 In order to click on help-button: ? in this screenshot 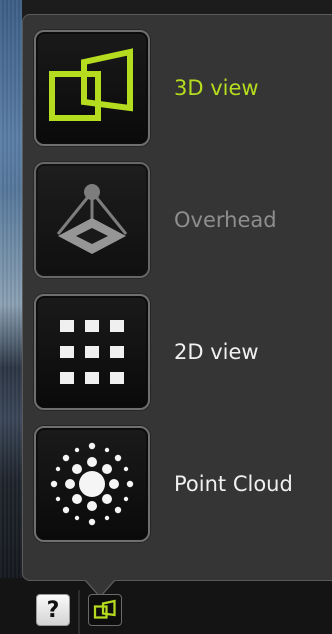, I will do `click(53, 610)`.